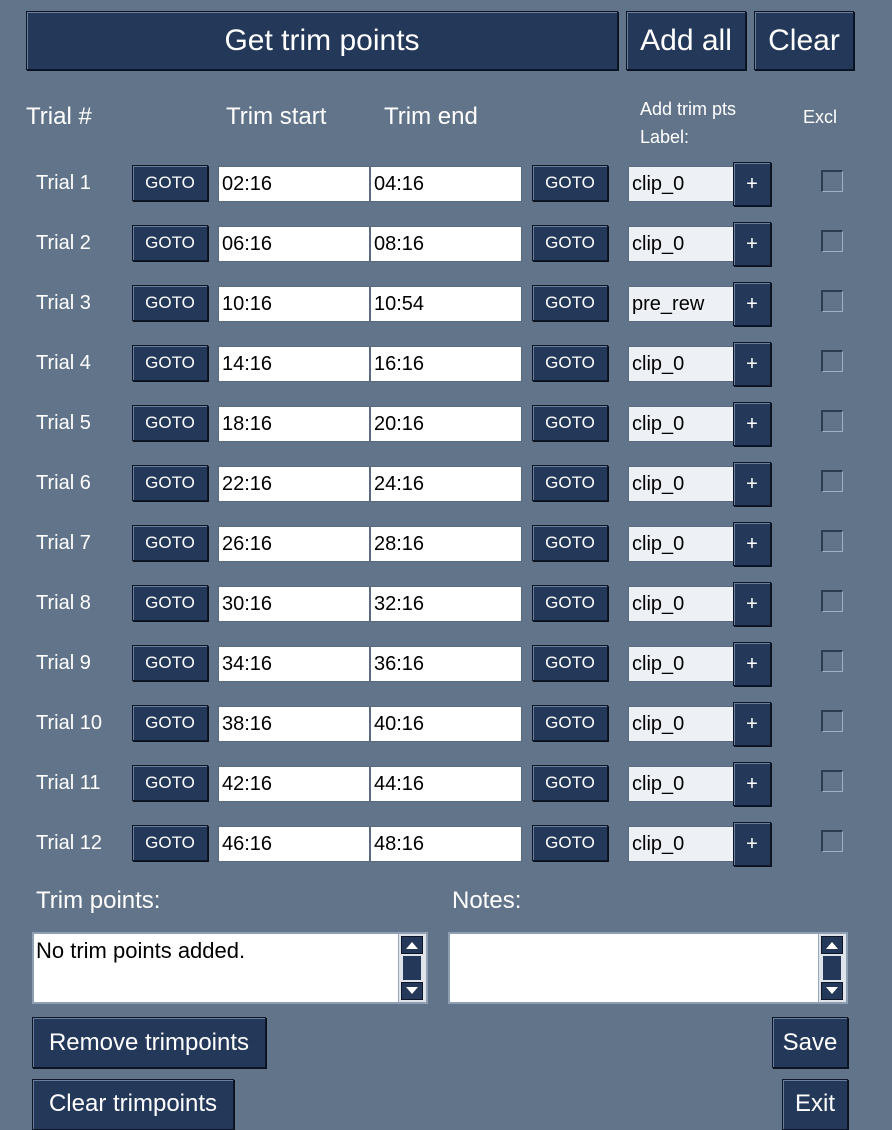 The image size is (892, 1130). I want to click on remove-trimpoints-button: Remove trimpoints, so click(149, 1042).